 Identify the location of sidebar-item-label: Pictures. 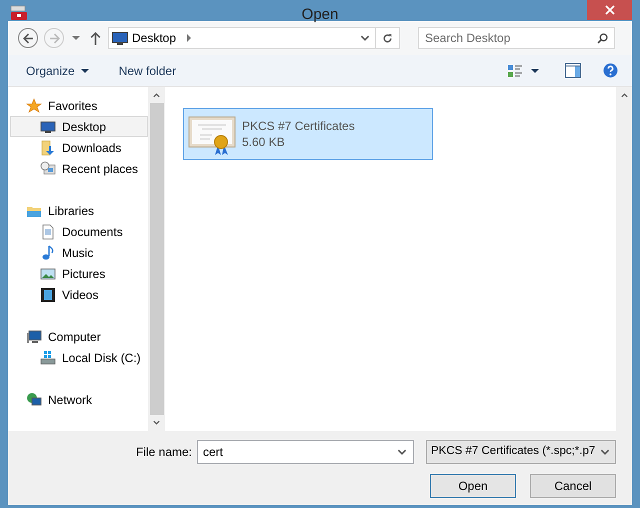
(84, 274).